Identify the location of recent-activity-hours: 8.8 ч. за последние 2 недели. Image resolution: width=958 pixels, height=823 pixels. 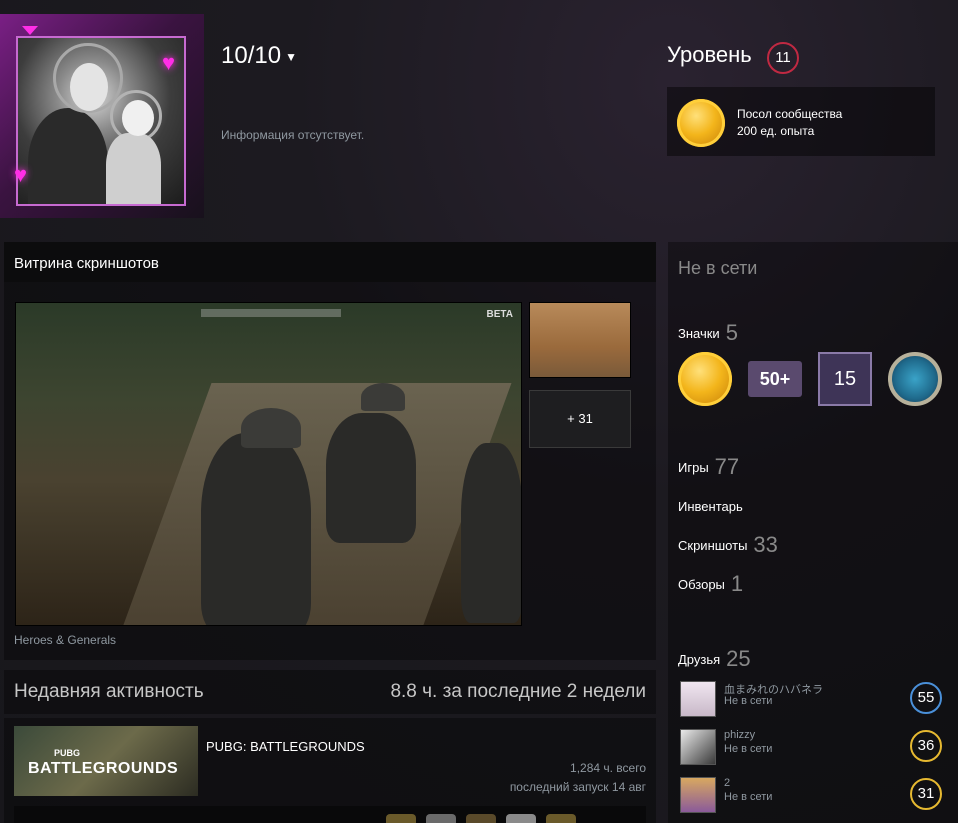
(518, 691).